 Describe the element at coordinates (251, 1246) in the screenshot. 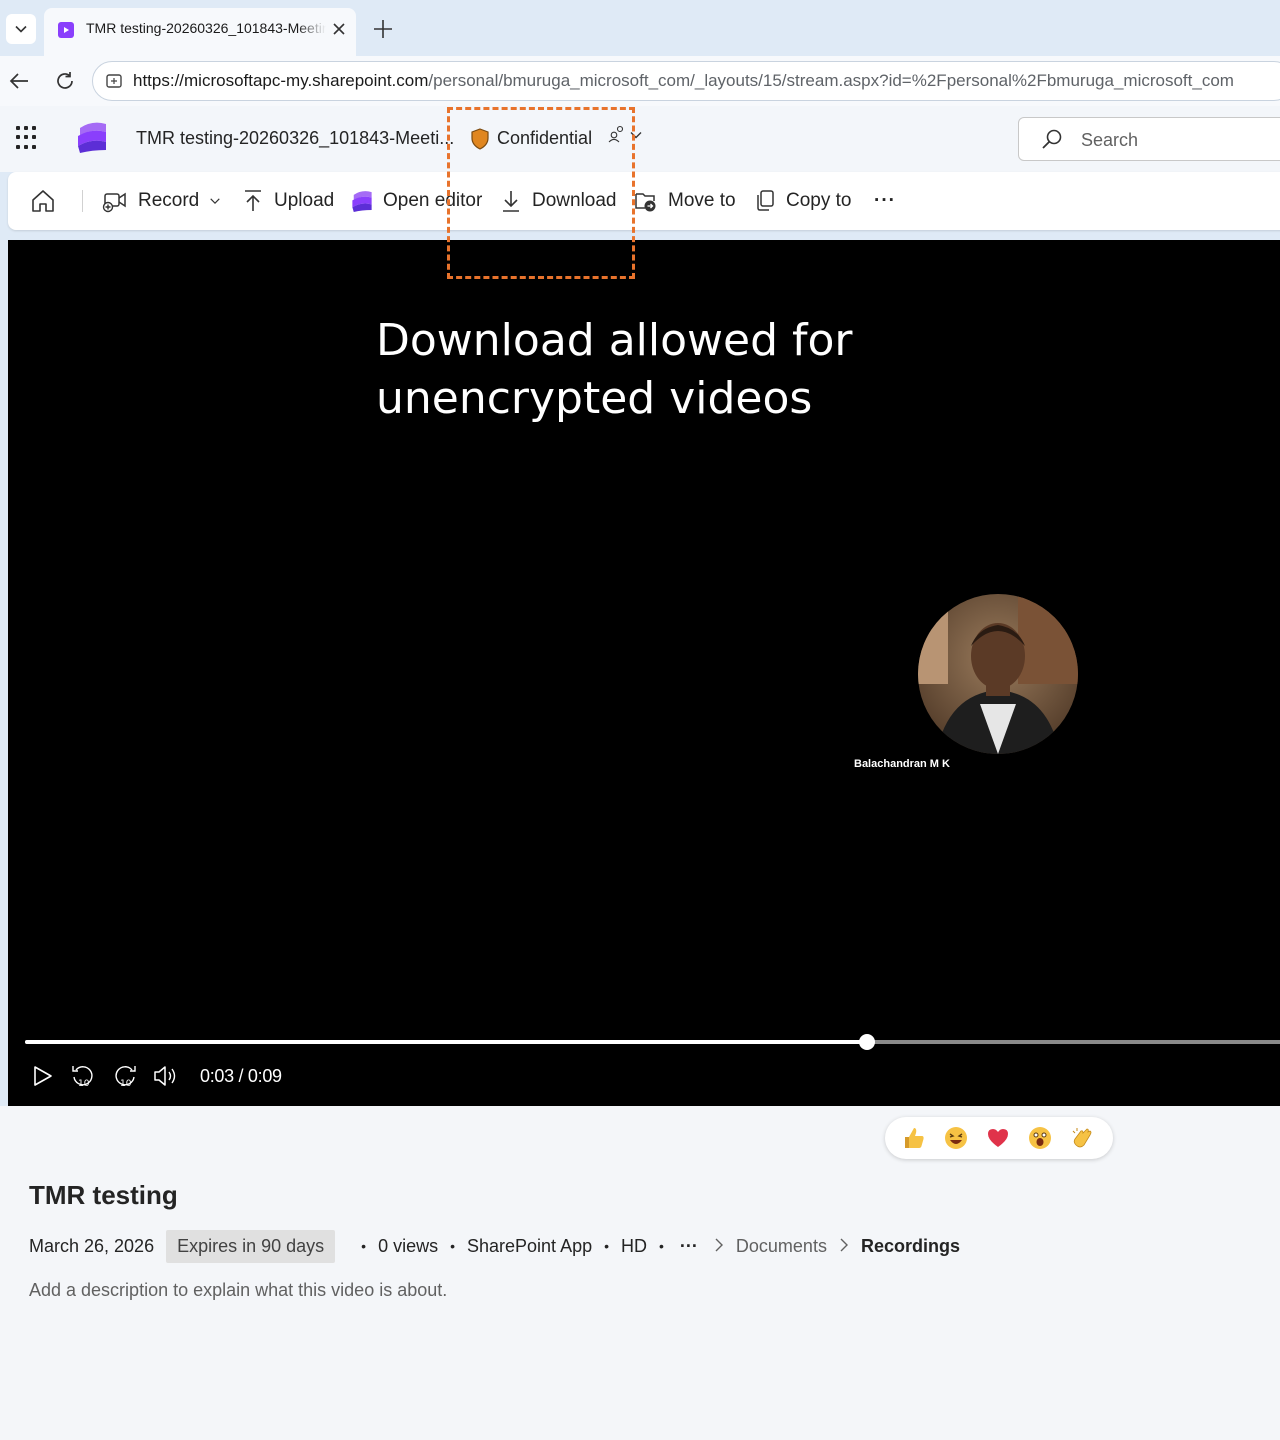

I see `expiration-badge: Expires in 90 days` at that location.